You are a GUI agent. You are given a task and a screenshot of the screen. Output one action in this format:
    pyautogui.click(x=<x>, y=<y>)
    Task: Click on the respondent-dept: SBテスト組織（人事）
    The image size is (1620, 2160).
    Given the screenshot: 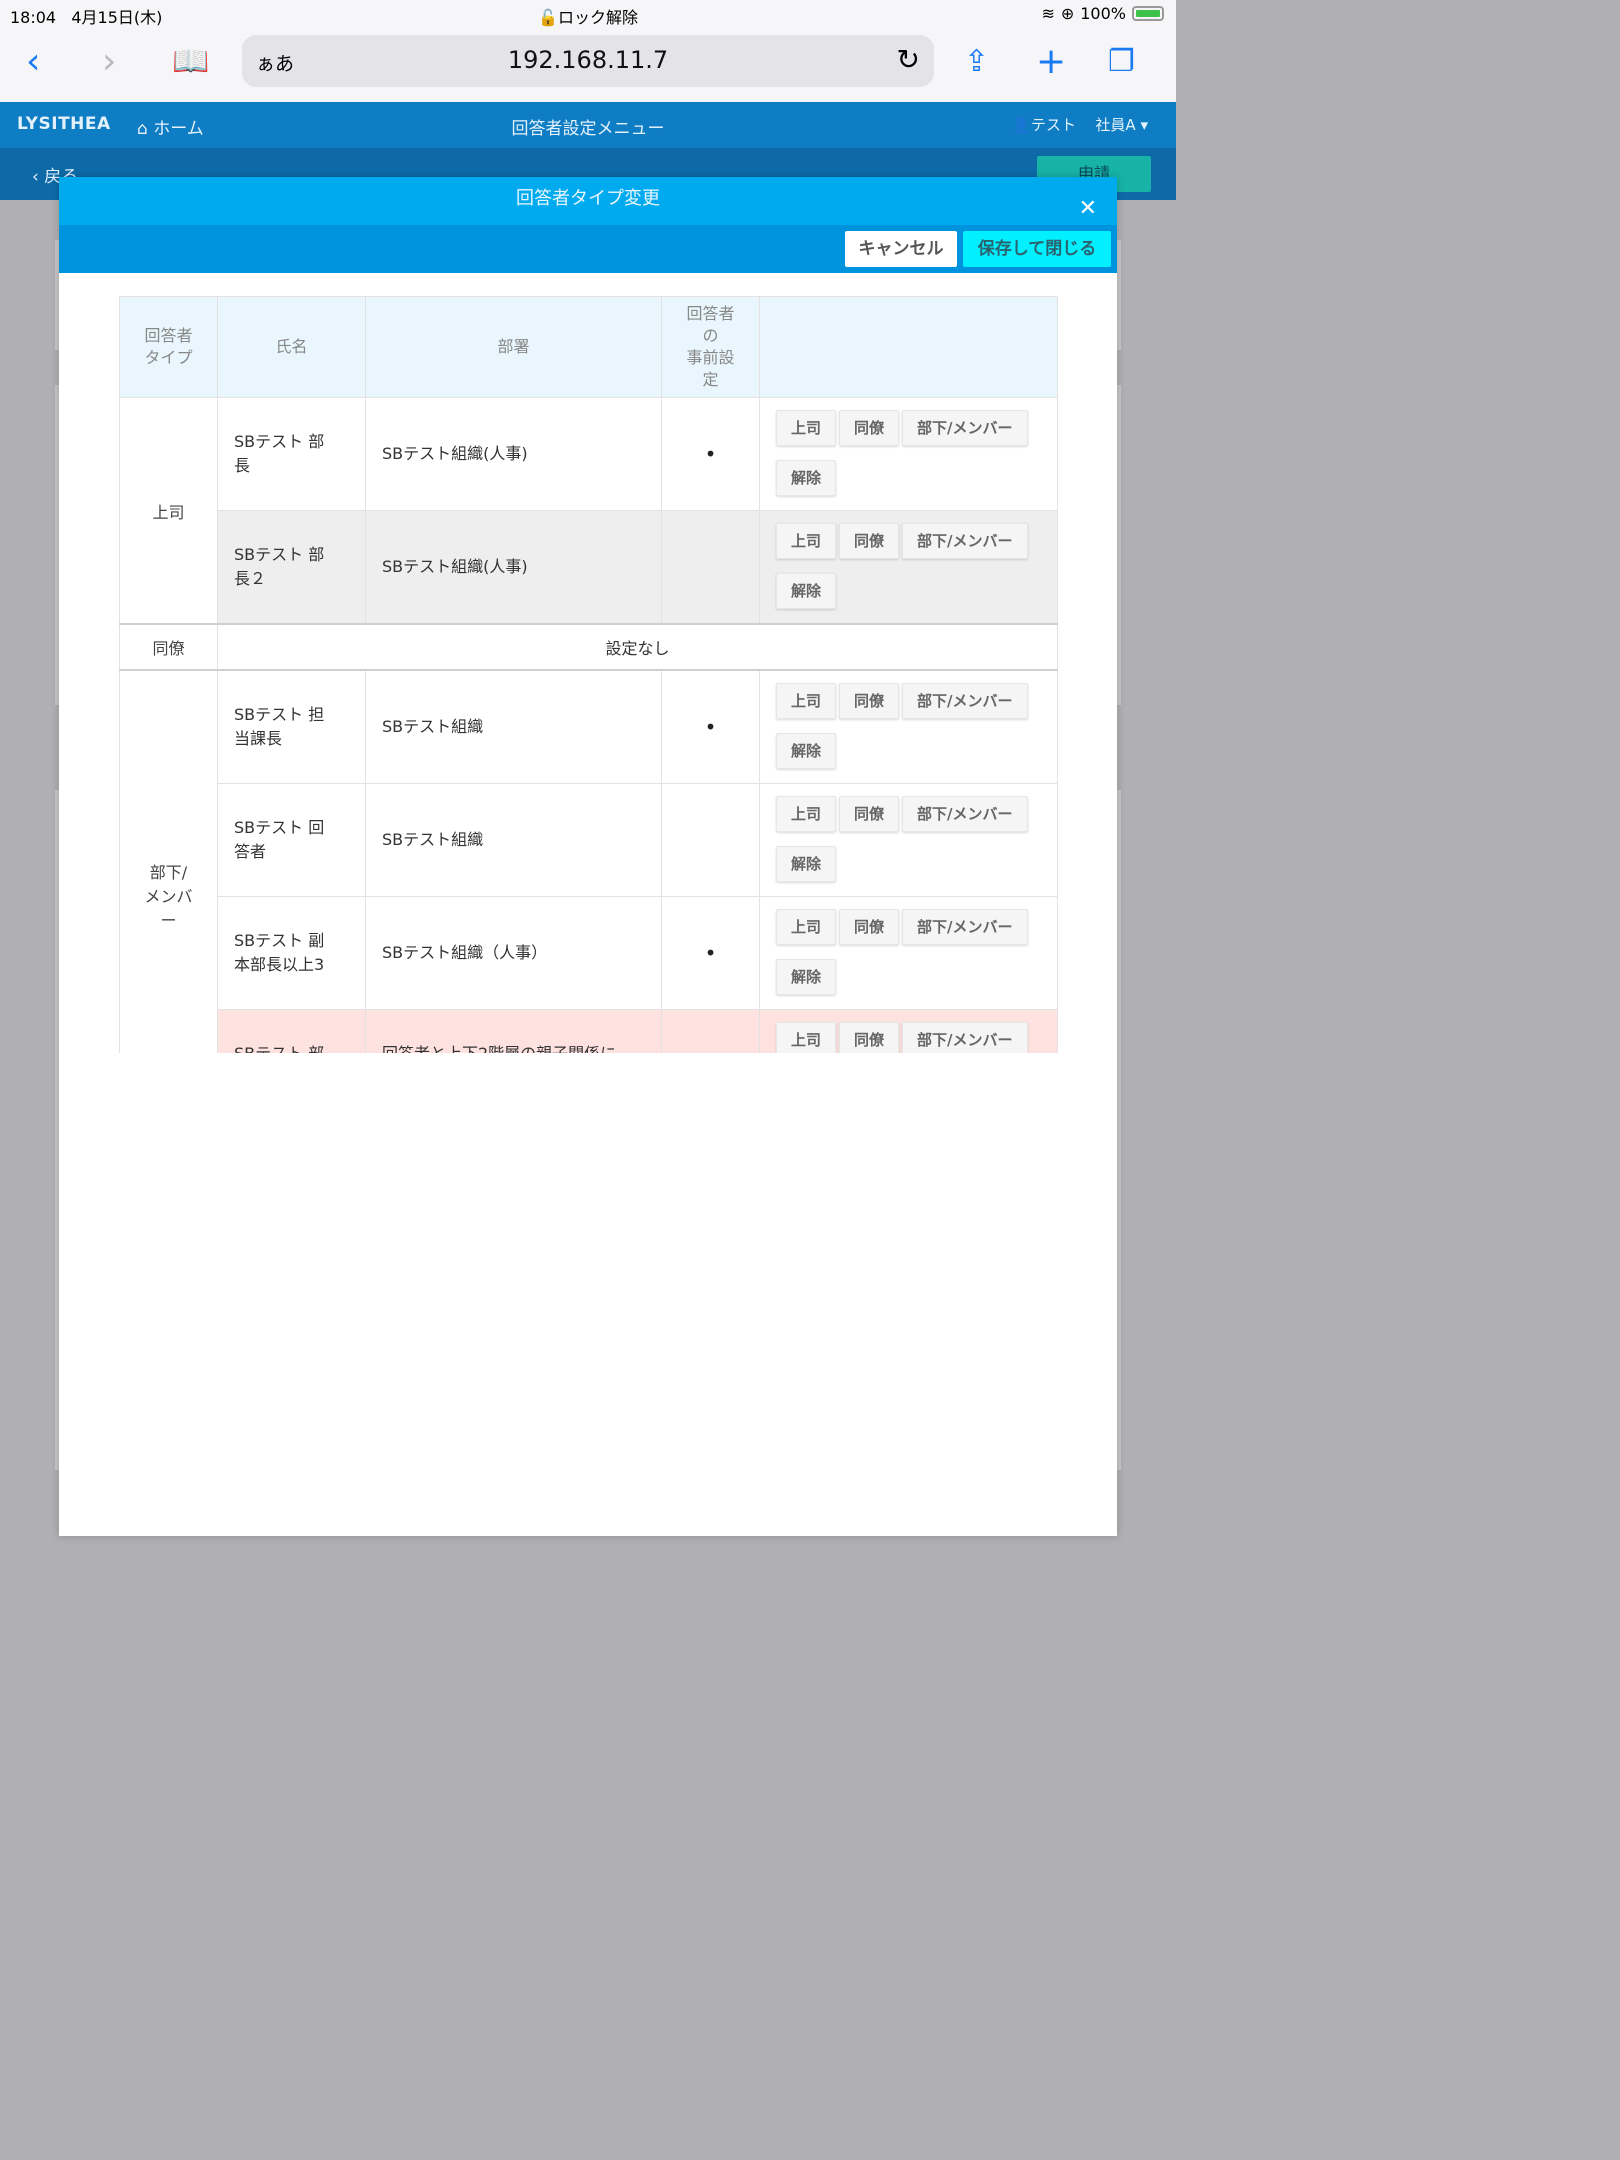 What is the action you would take?
    pyautogui.click(x=513, y=953)
    